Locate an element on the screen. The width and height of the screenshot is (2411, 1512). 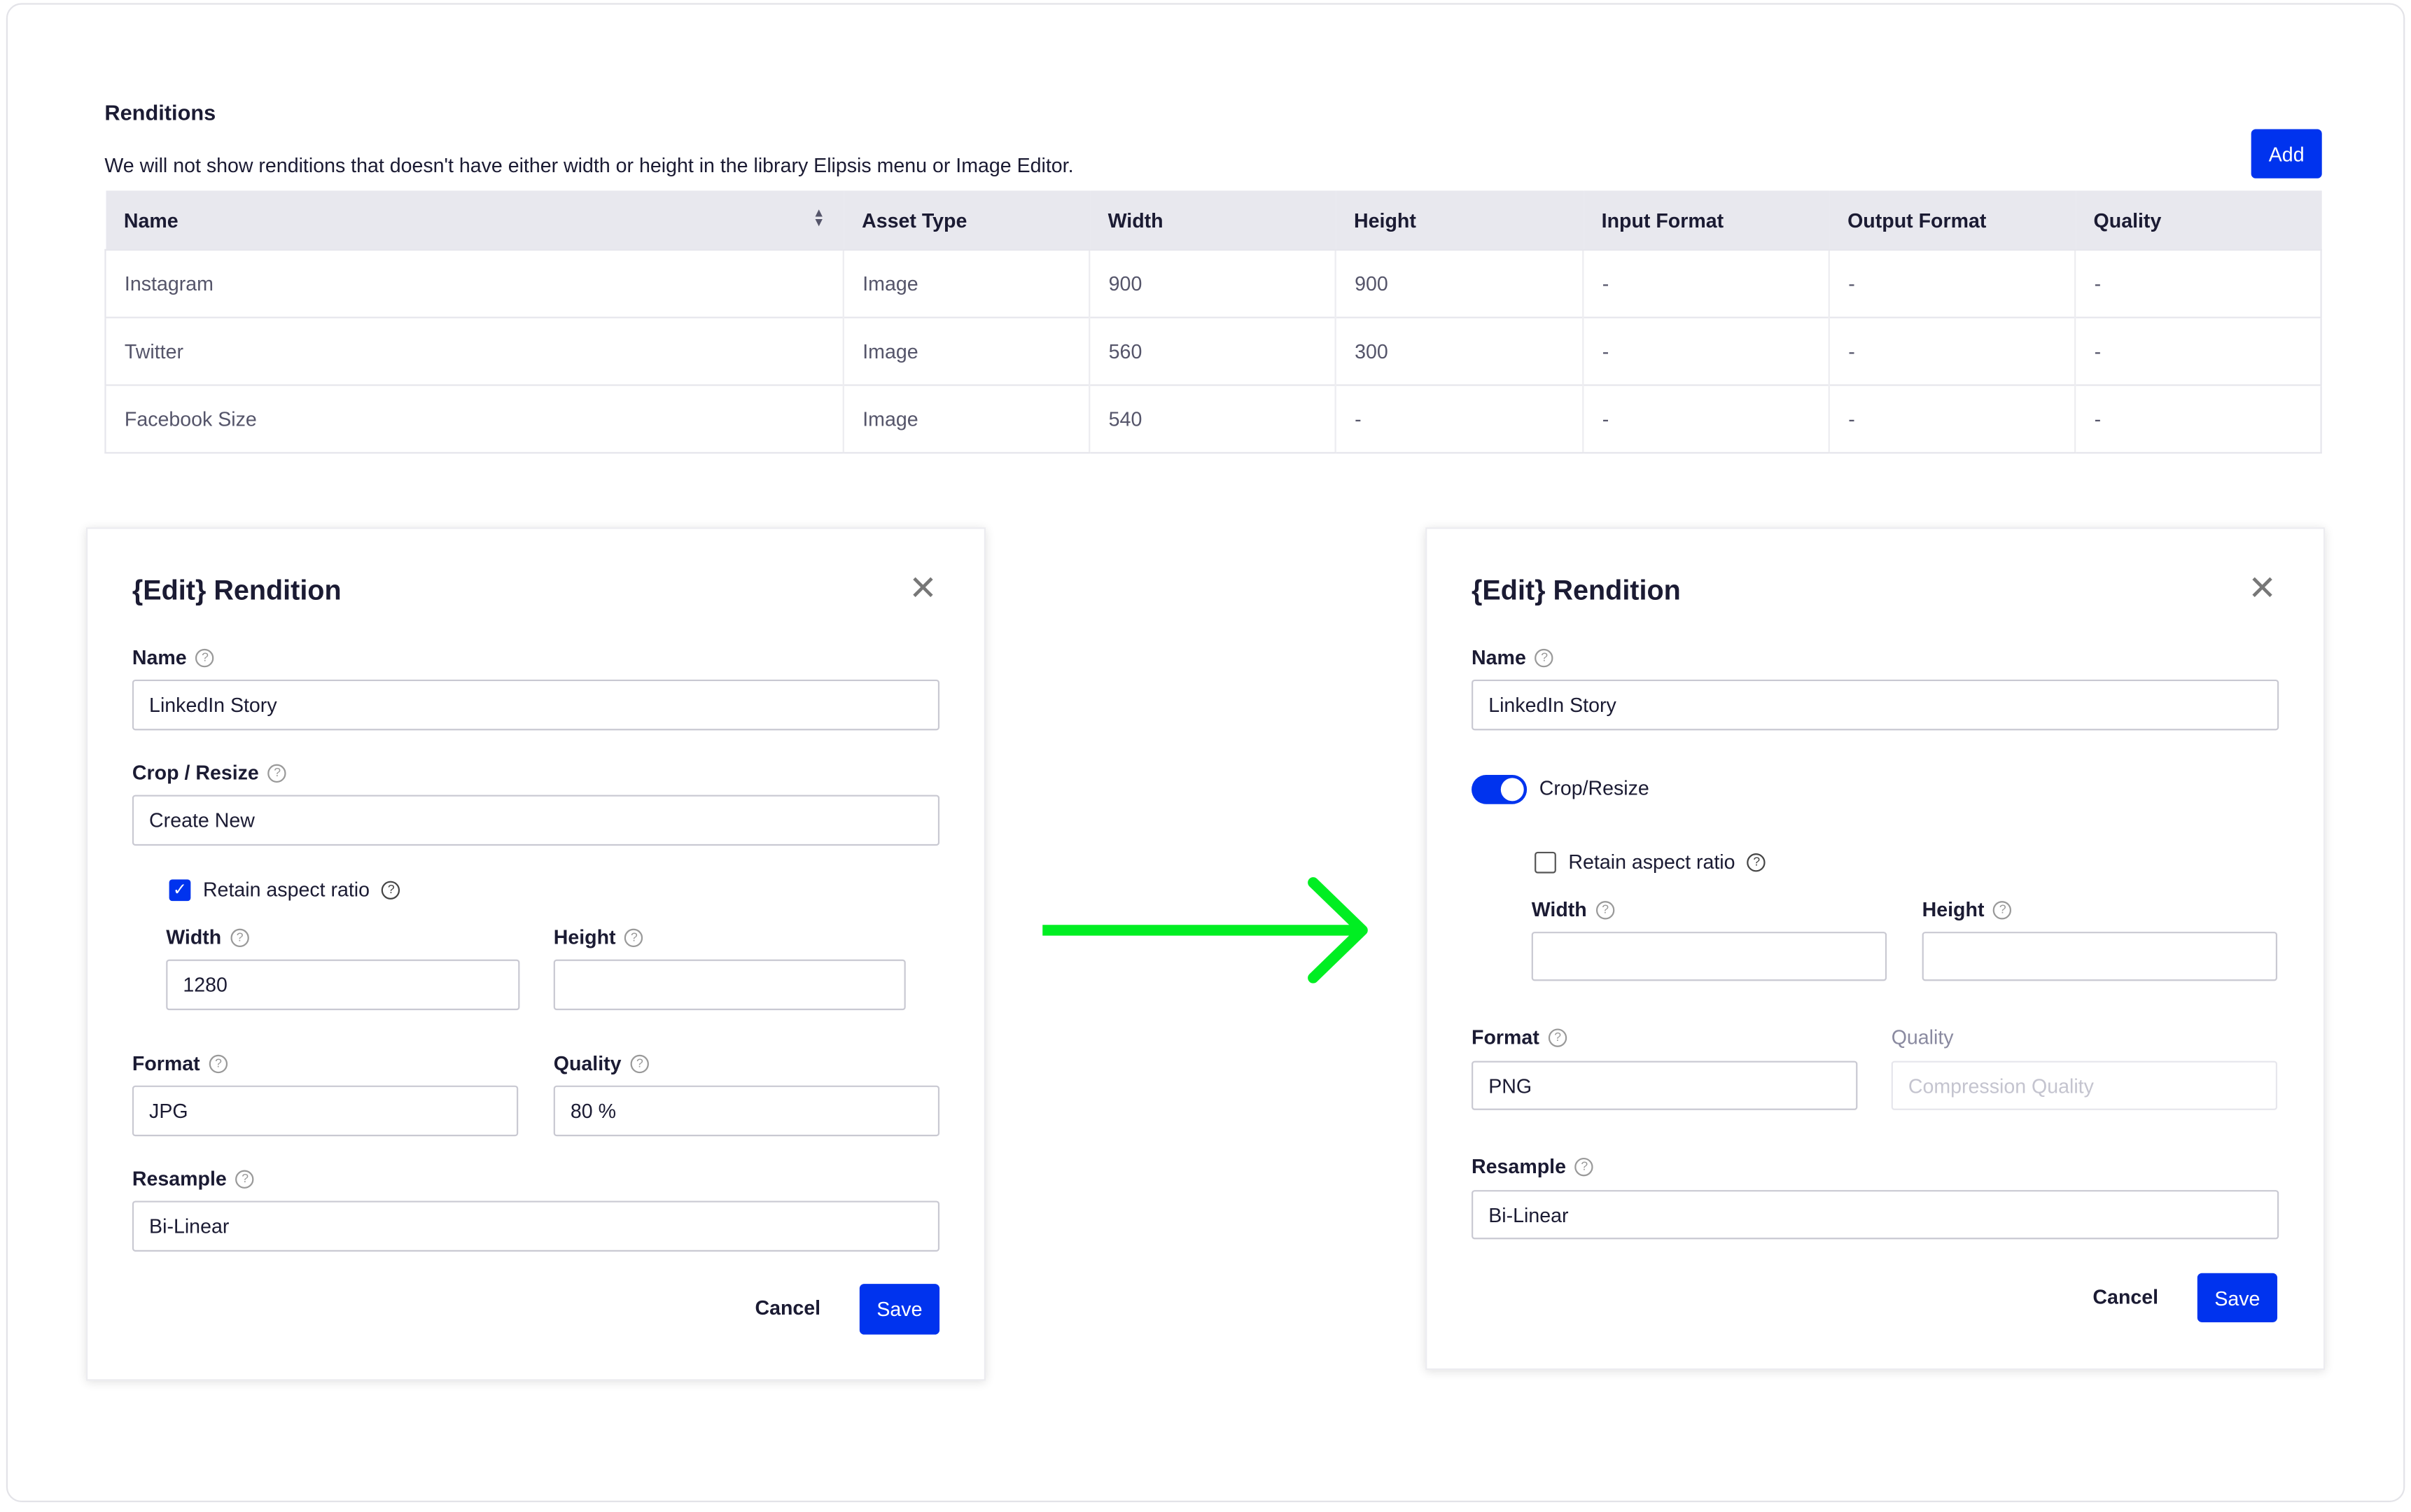
add-button: Add is located at coordinates (2286, 153).